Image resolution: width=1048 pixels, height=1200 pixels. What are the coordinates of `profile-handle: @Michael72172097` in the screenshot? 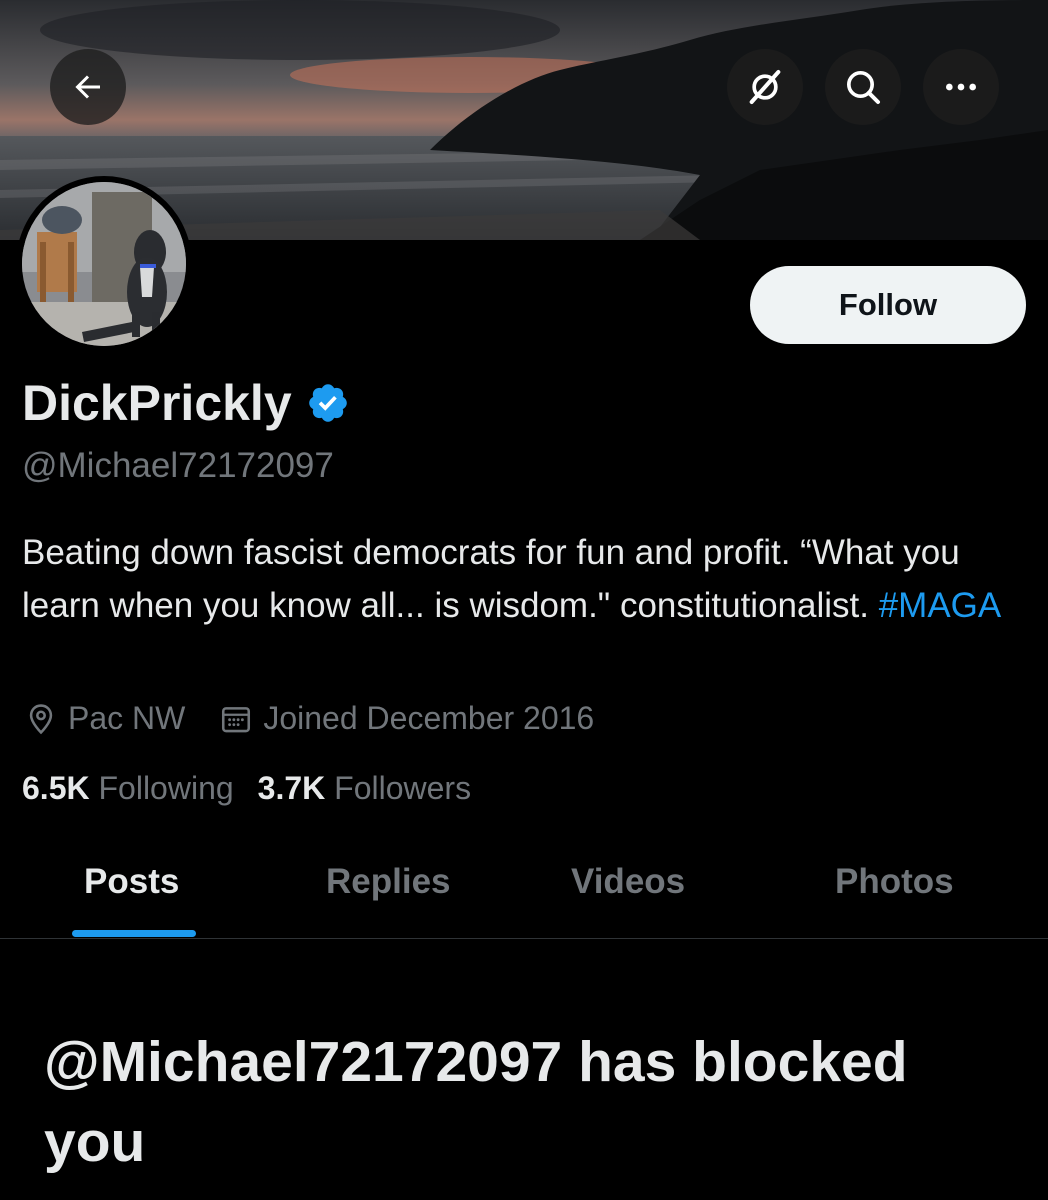 It's located at (178, 465).